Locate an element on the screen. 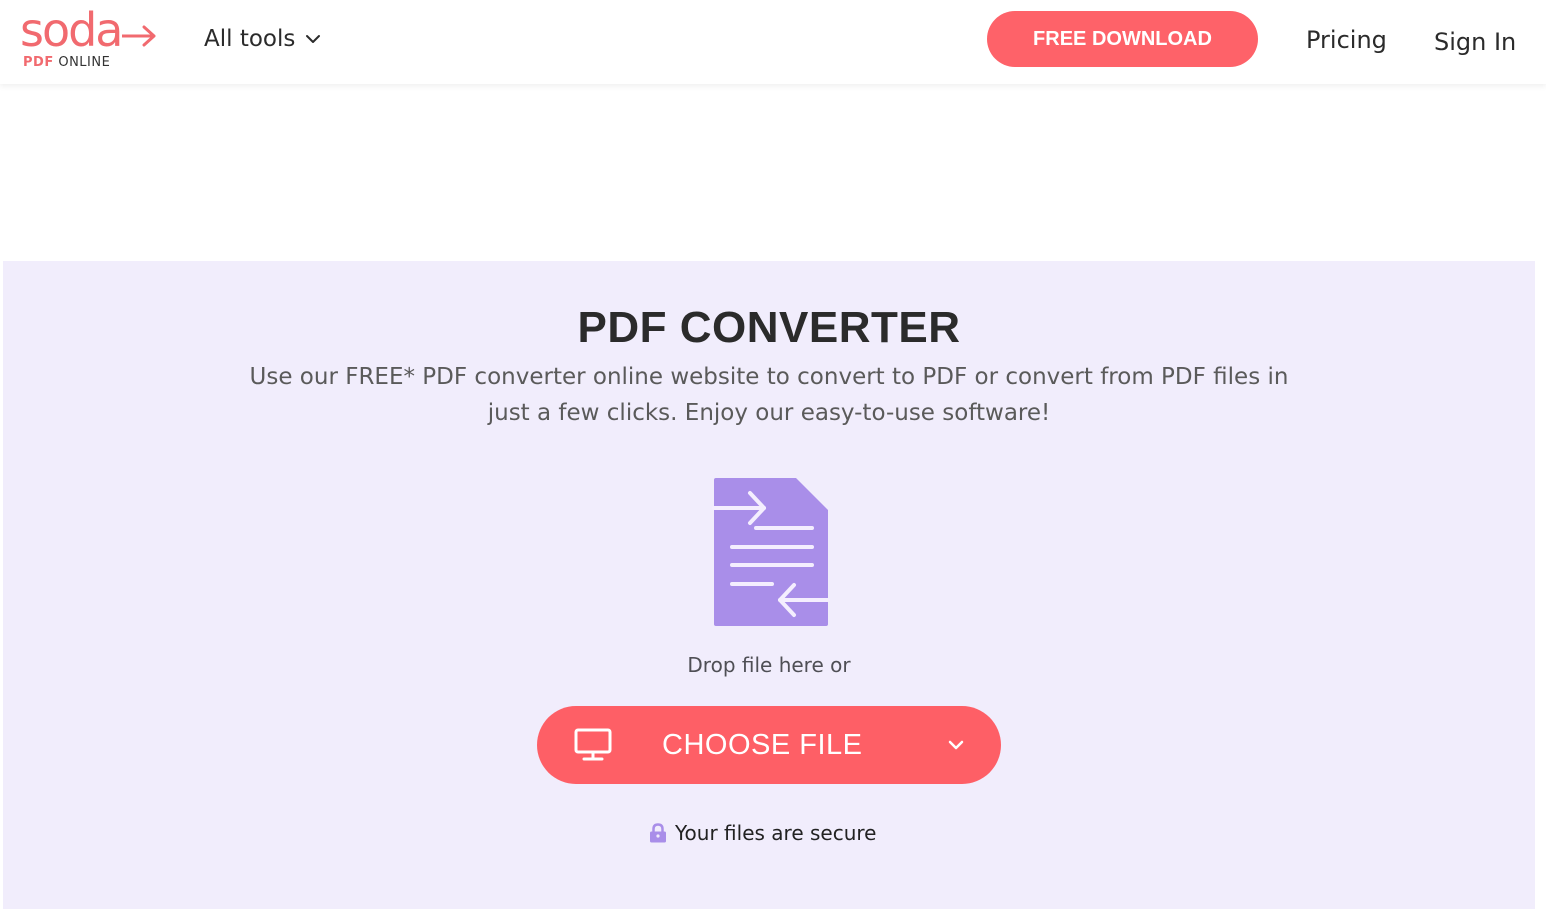 Image resolution: width=1546 pixels, height=909 pixels. choose-file-button: CHOOSE FILE is located at coordinates (769, 745).